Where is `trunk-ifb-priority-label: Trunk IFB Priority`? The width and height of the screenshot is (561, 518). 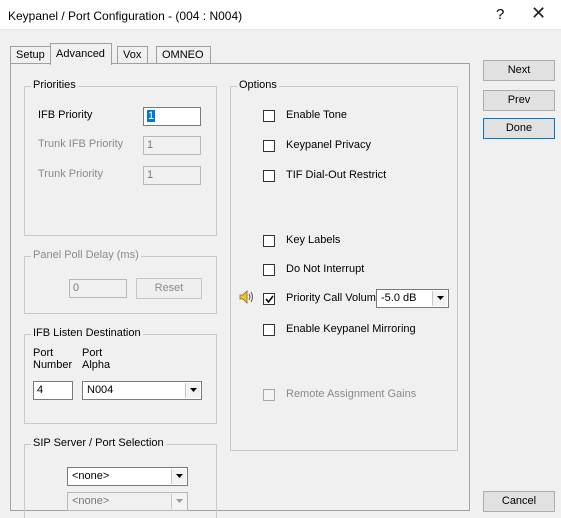
trunk-ifb-priority-label: Trunk IFB Priority is located at coordinates (81, 144).